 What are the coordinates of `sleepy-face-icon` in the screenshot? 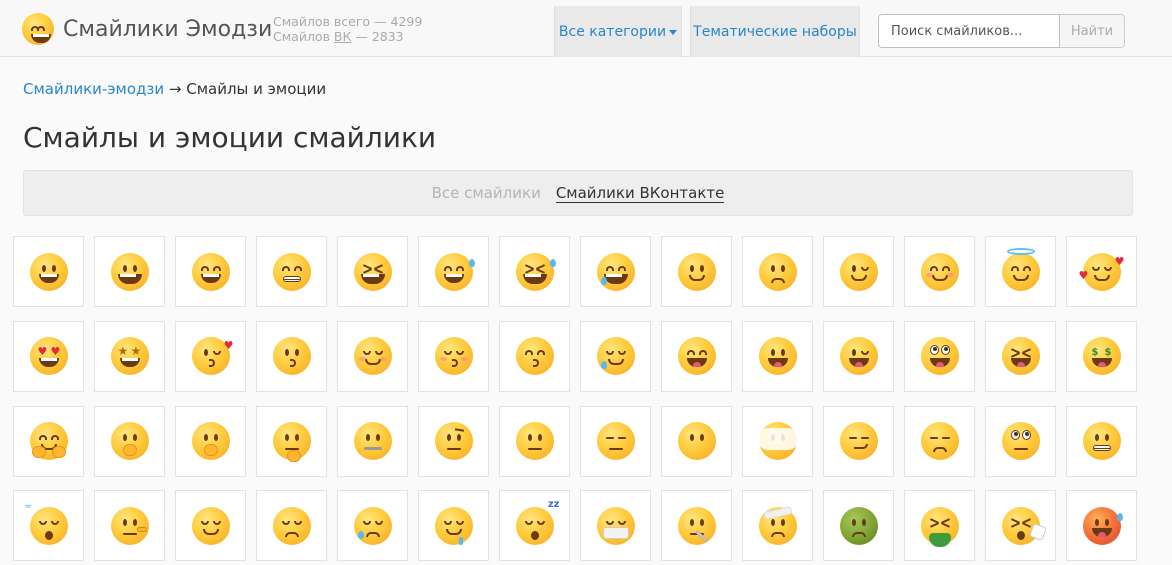 It's located at (372, 525).